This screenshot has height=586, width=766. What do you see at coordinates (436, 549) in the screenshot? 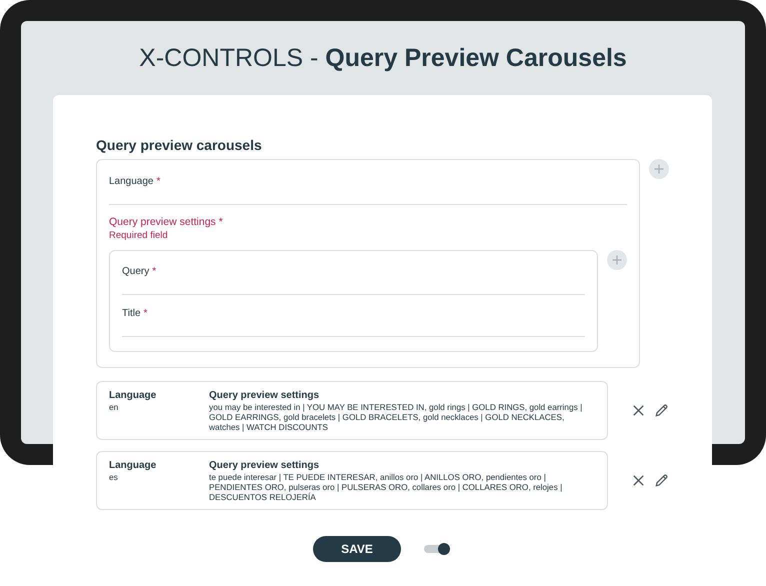
I see `toggle-switch` at bounding box center [436, 549].